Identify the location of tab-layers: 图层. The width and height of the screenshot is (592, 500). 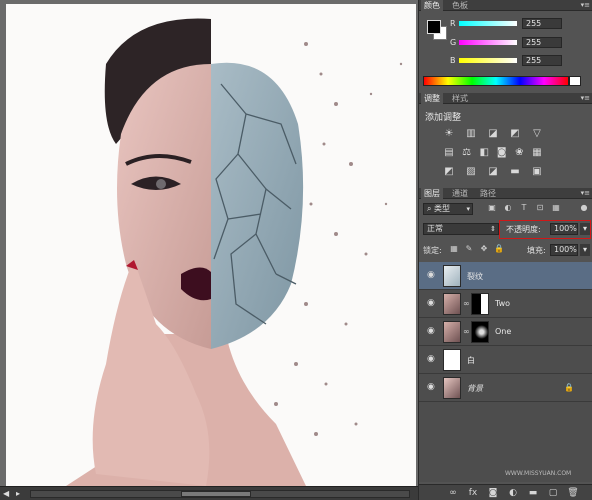
(432, 193).